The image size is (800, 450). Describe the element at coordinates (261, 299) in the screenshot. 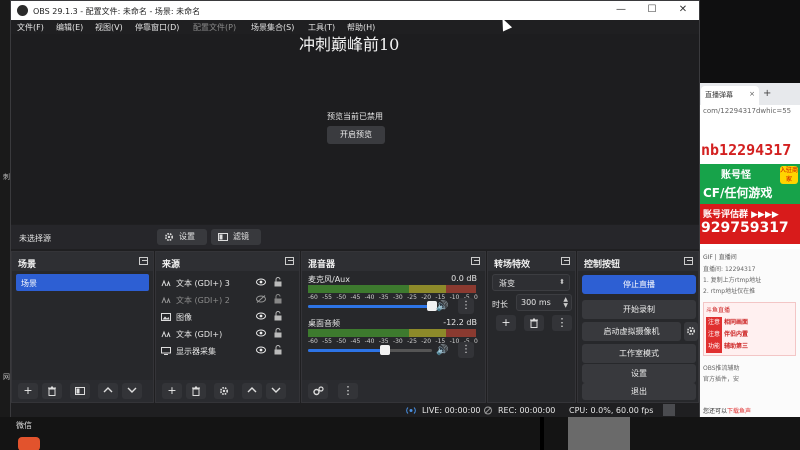

I see `eye-hidden-icon` at that location.